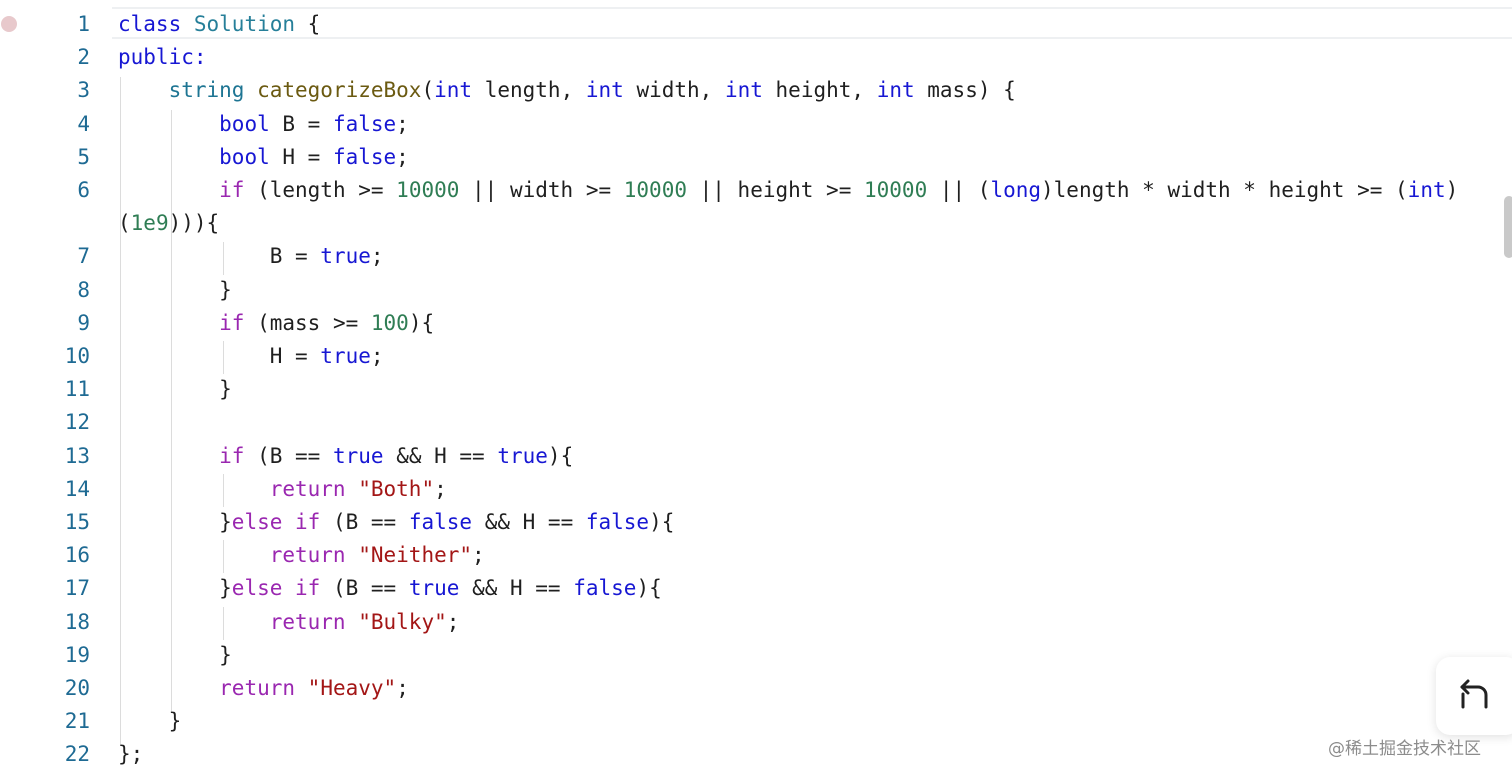 This screenshot has height=779, width=1512. I want to click on code-token: Solution, so click(244, 24).